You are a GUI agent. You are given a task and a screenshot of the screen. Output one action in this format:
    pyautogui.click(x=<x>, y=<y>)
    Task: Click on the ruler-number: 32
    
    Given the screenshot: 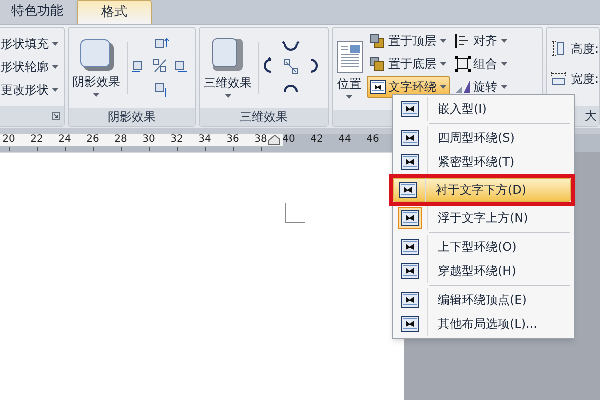 What is the action you would take?
    pyautogui.click(x=177, y=140)
    